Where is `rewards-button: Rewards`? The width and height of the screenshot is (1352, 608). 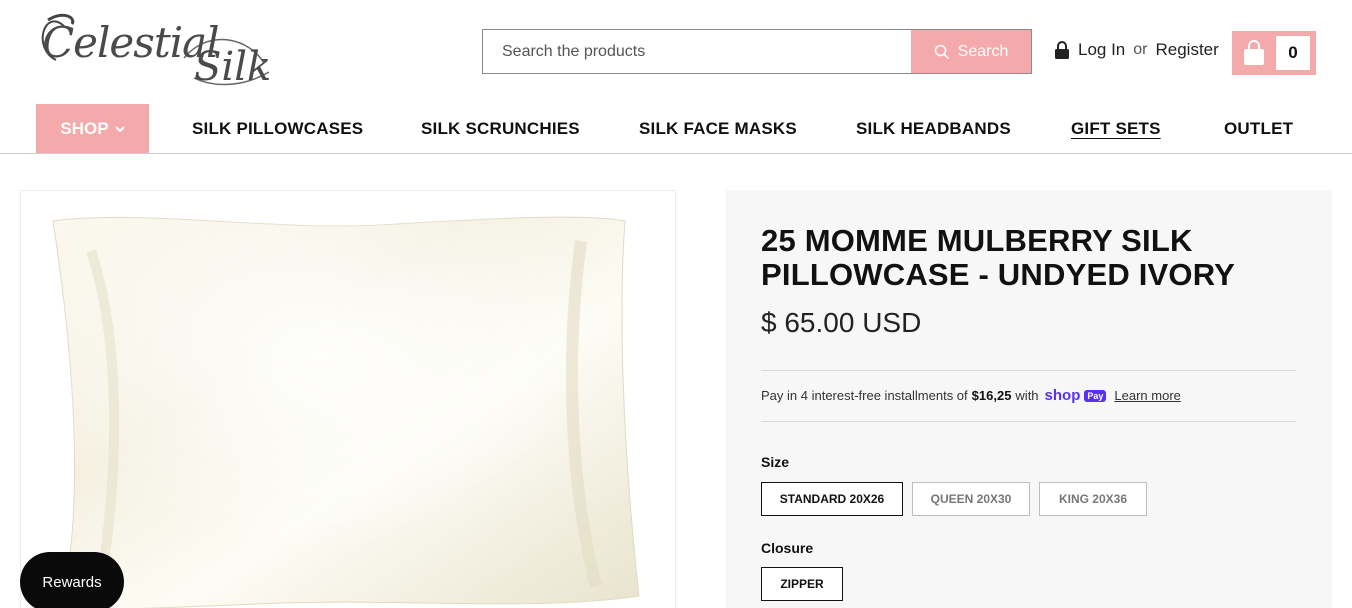
rewards-button: Rewards is located at coordinates (72, 580).